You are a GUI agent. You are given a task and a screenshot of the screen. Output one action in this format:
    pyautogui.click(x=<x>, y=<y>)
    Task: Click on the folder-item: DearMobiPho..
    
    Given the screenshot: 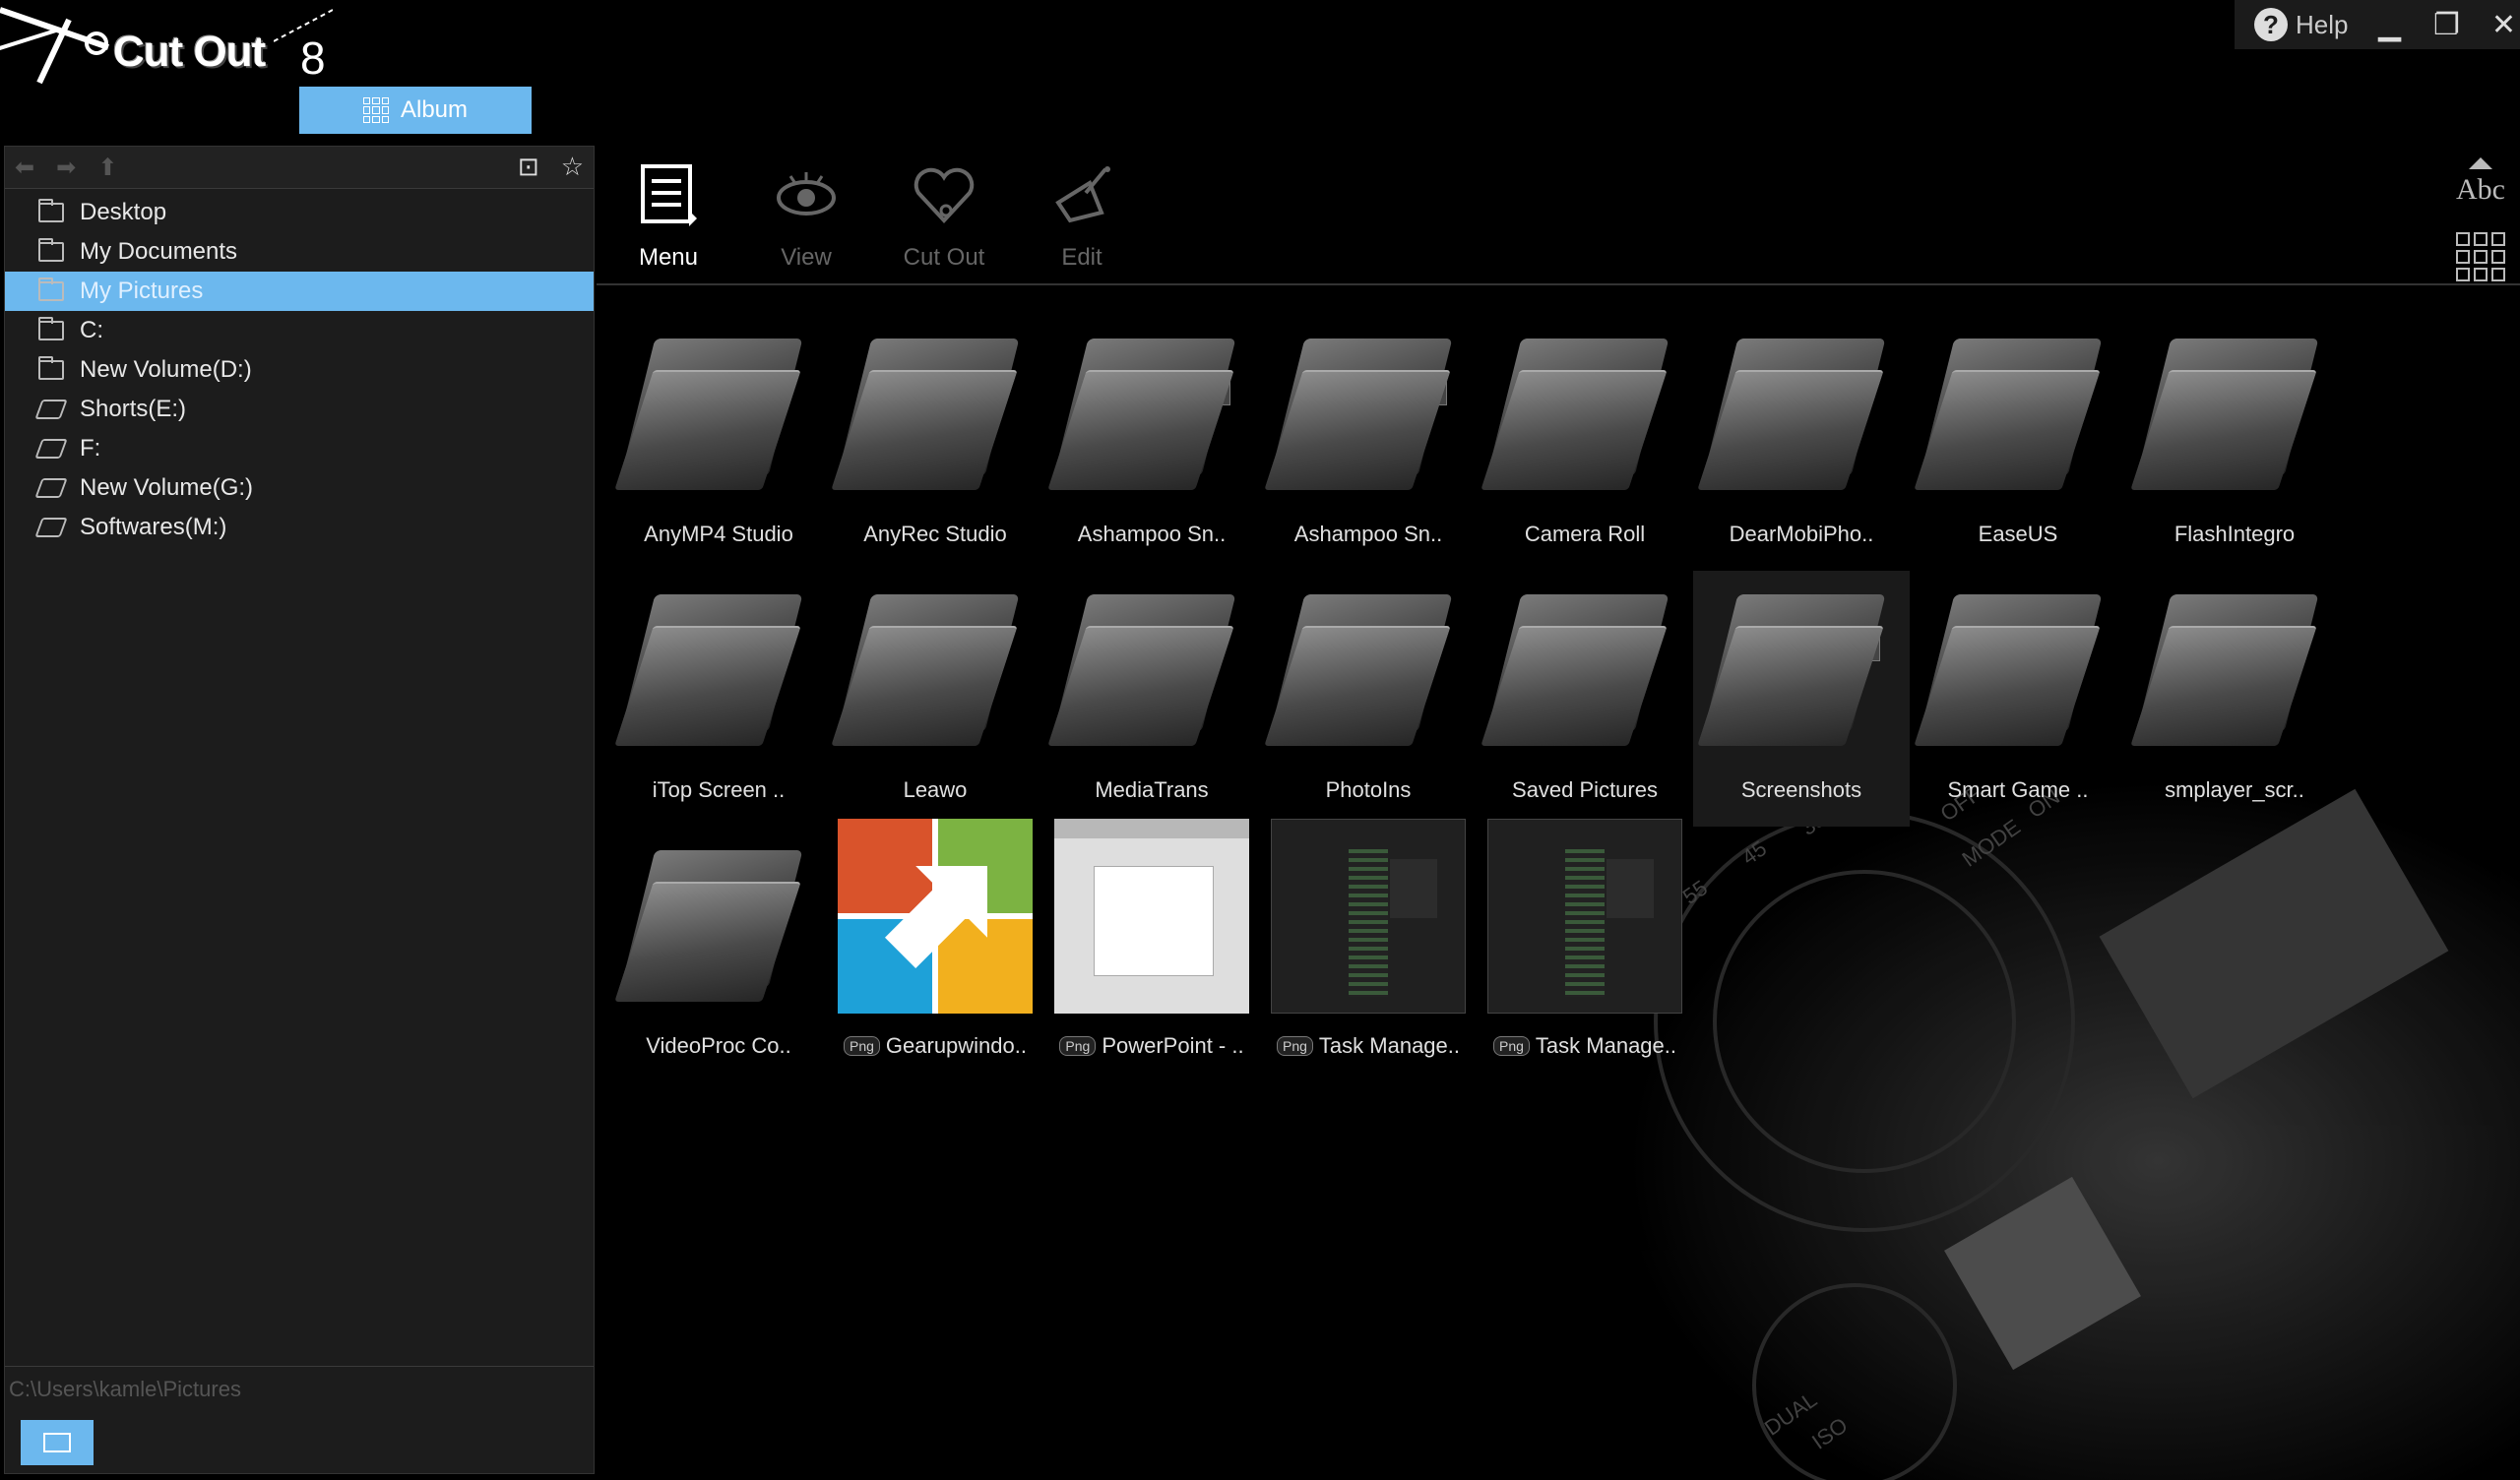 What is the action you would take?
    pyautogui.click(x=1801, y=443)
    